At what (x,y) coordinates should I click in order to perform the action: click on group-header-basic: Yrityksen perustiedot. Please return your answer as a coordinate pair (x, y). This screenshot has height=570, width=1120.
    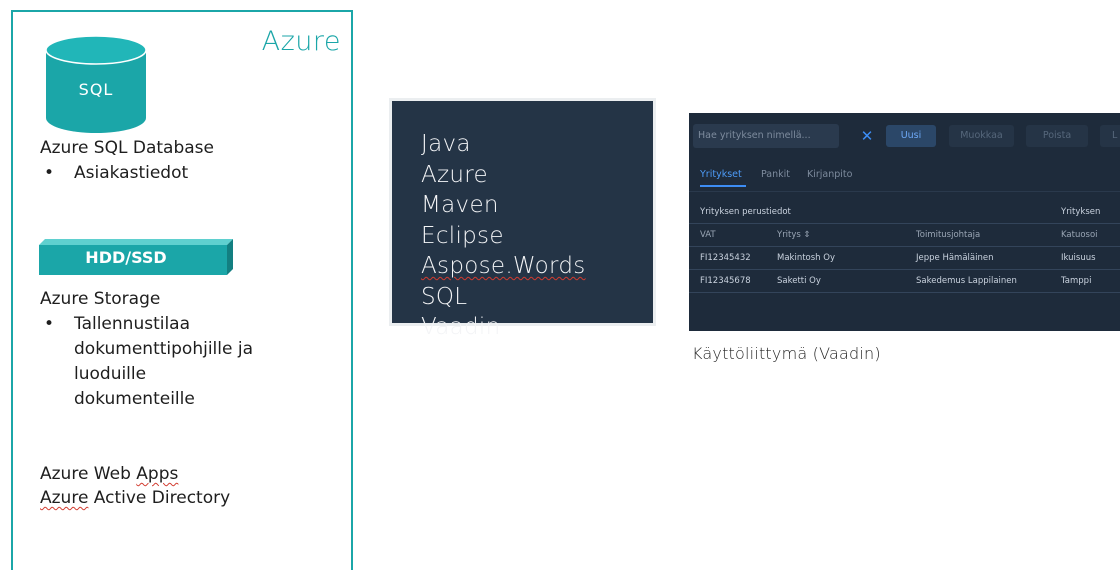
    Looking at the image, I should click on (745, 212).